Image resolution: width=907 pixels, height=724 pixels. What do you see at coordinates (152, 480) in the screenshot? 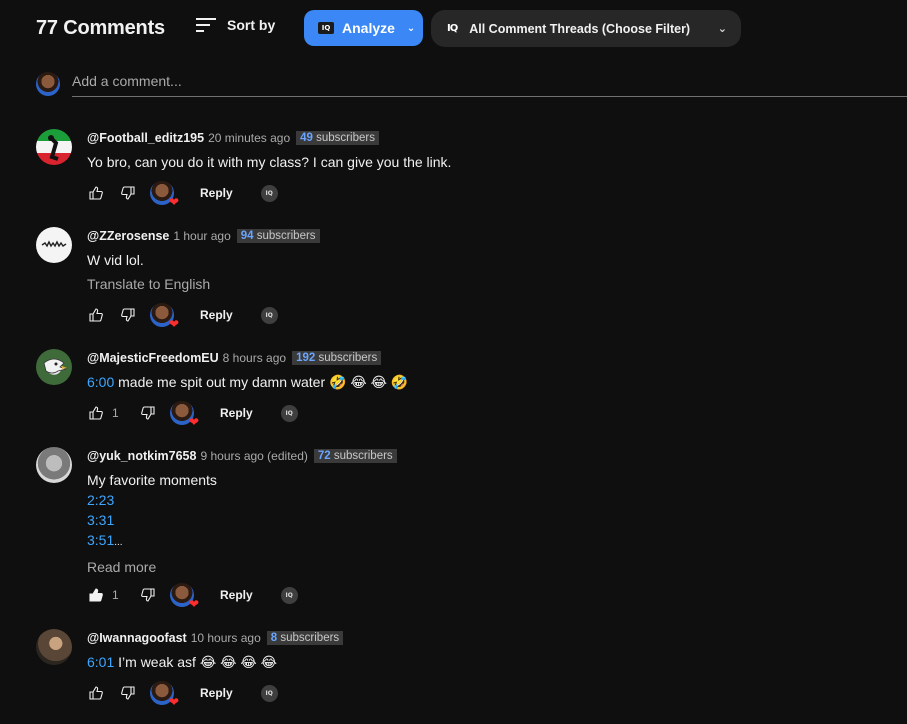
I see `comment-text: My favorite moments` at bounding box center [152, 480].